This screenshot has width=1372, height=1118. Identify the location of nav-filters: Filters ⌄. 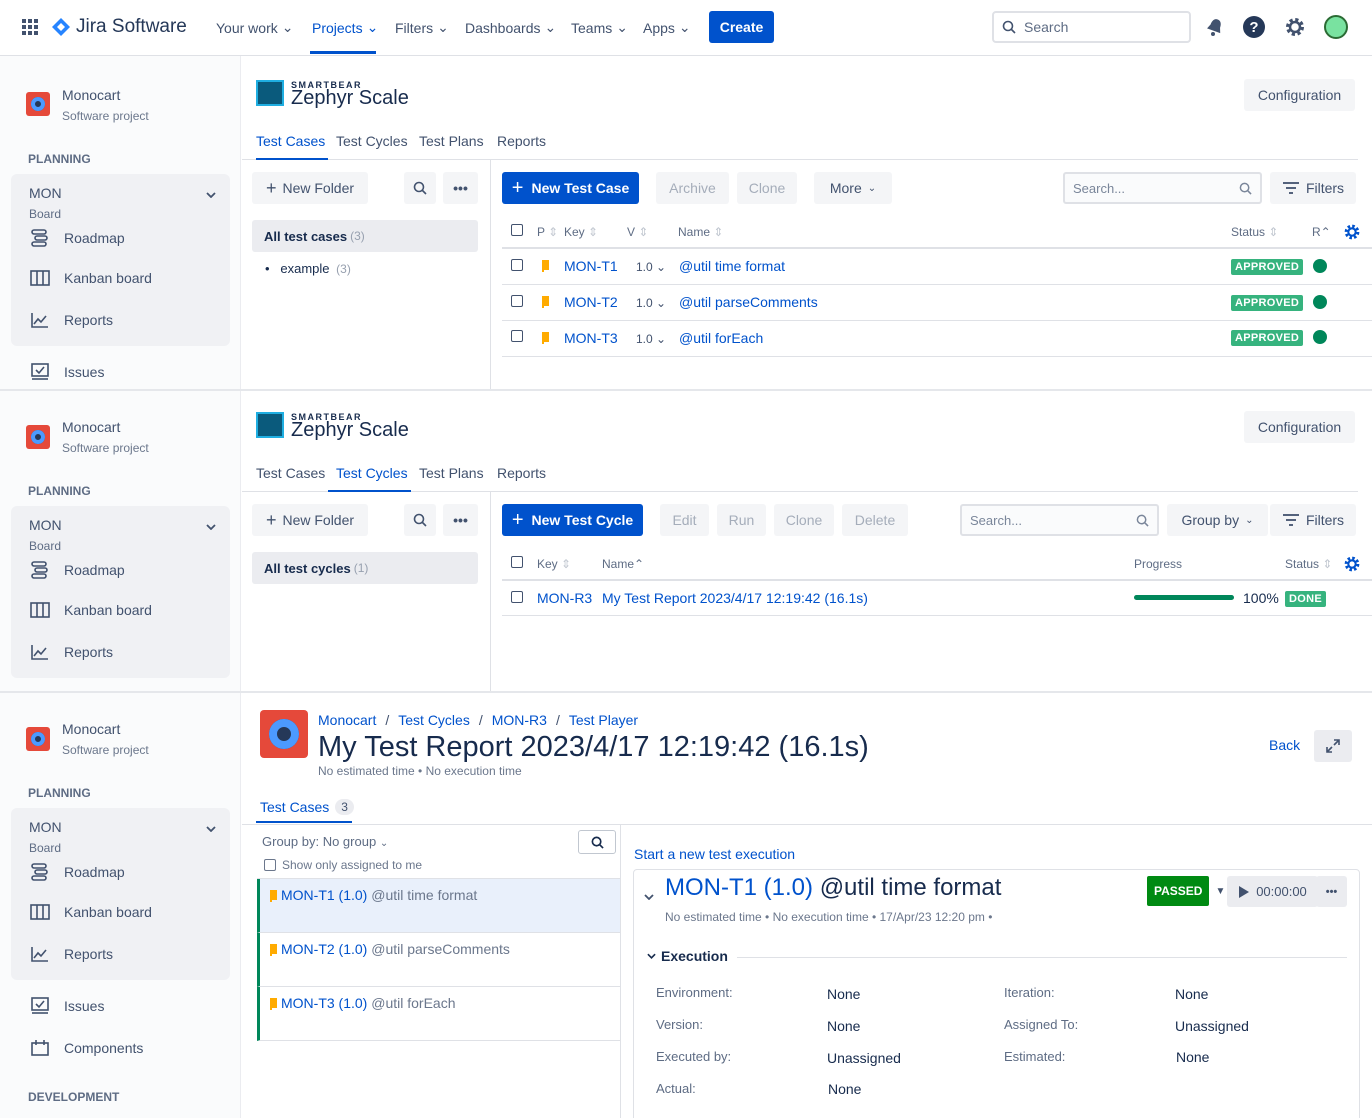
(422, 27).